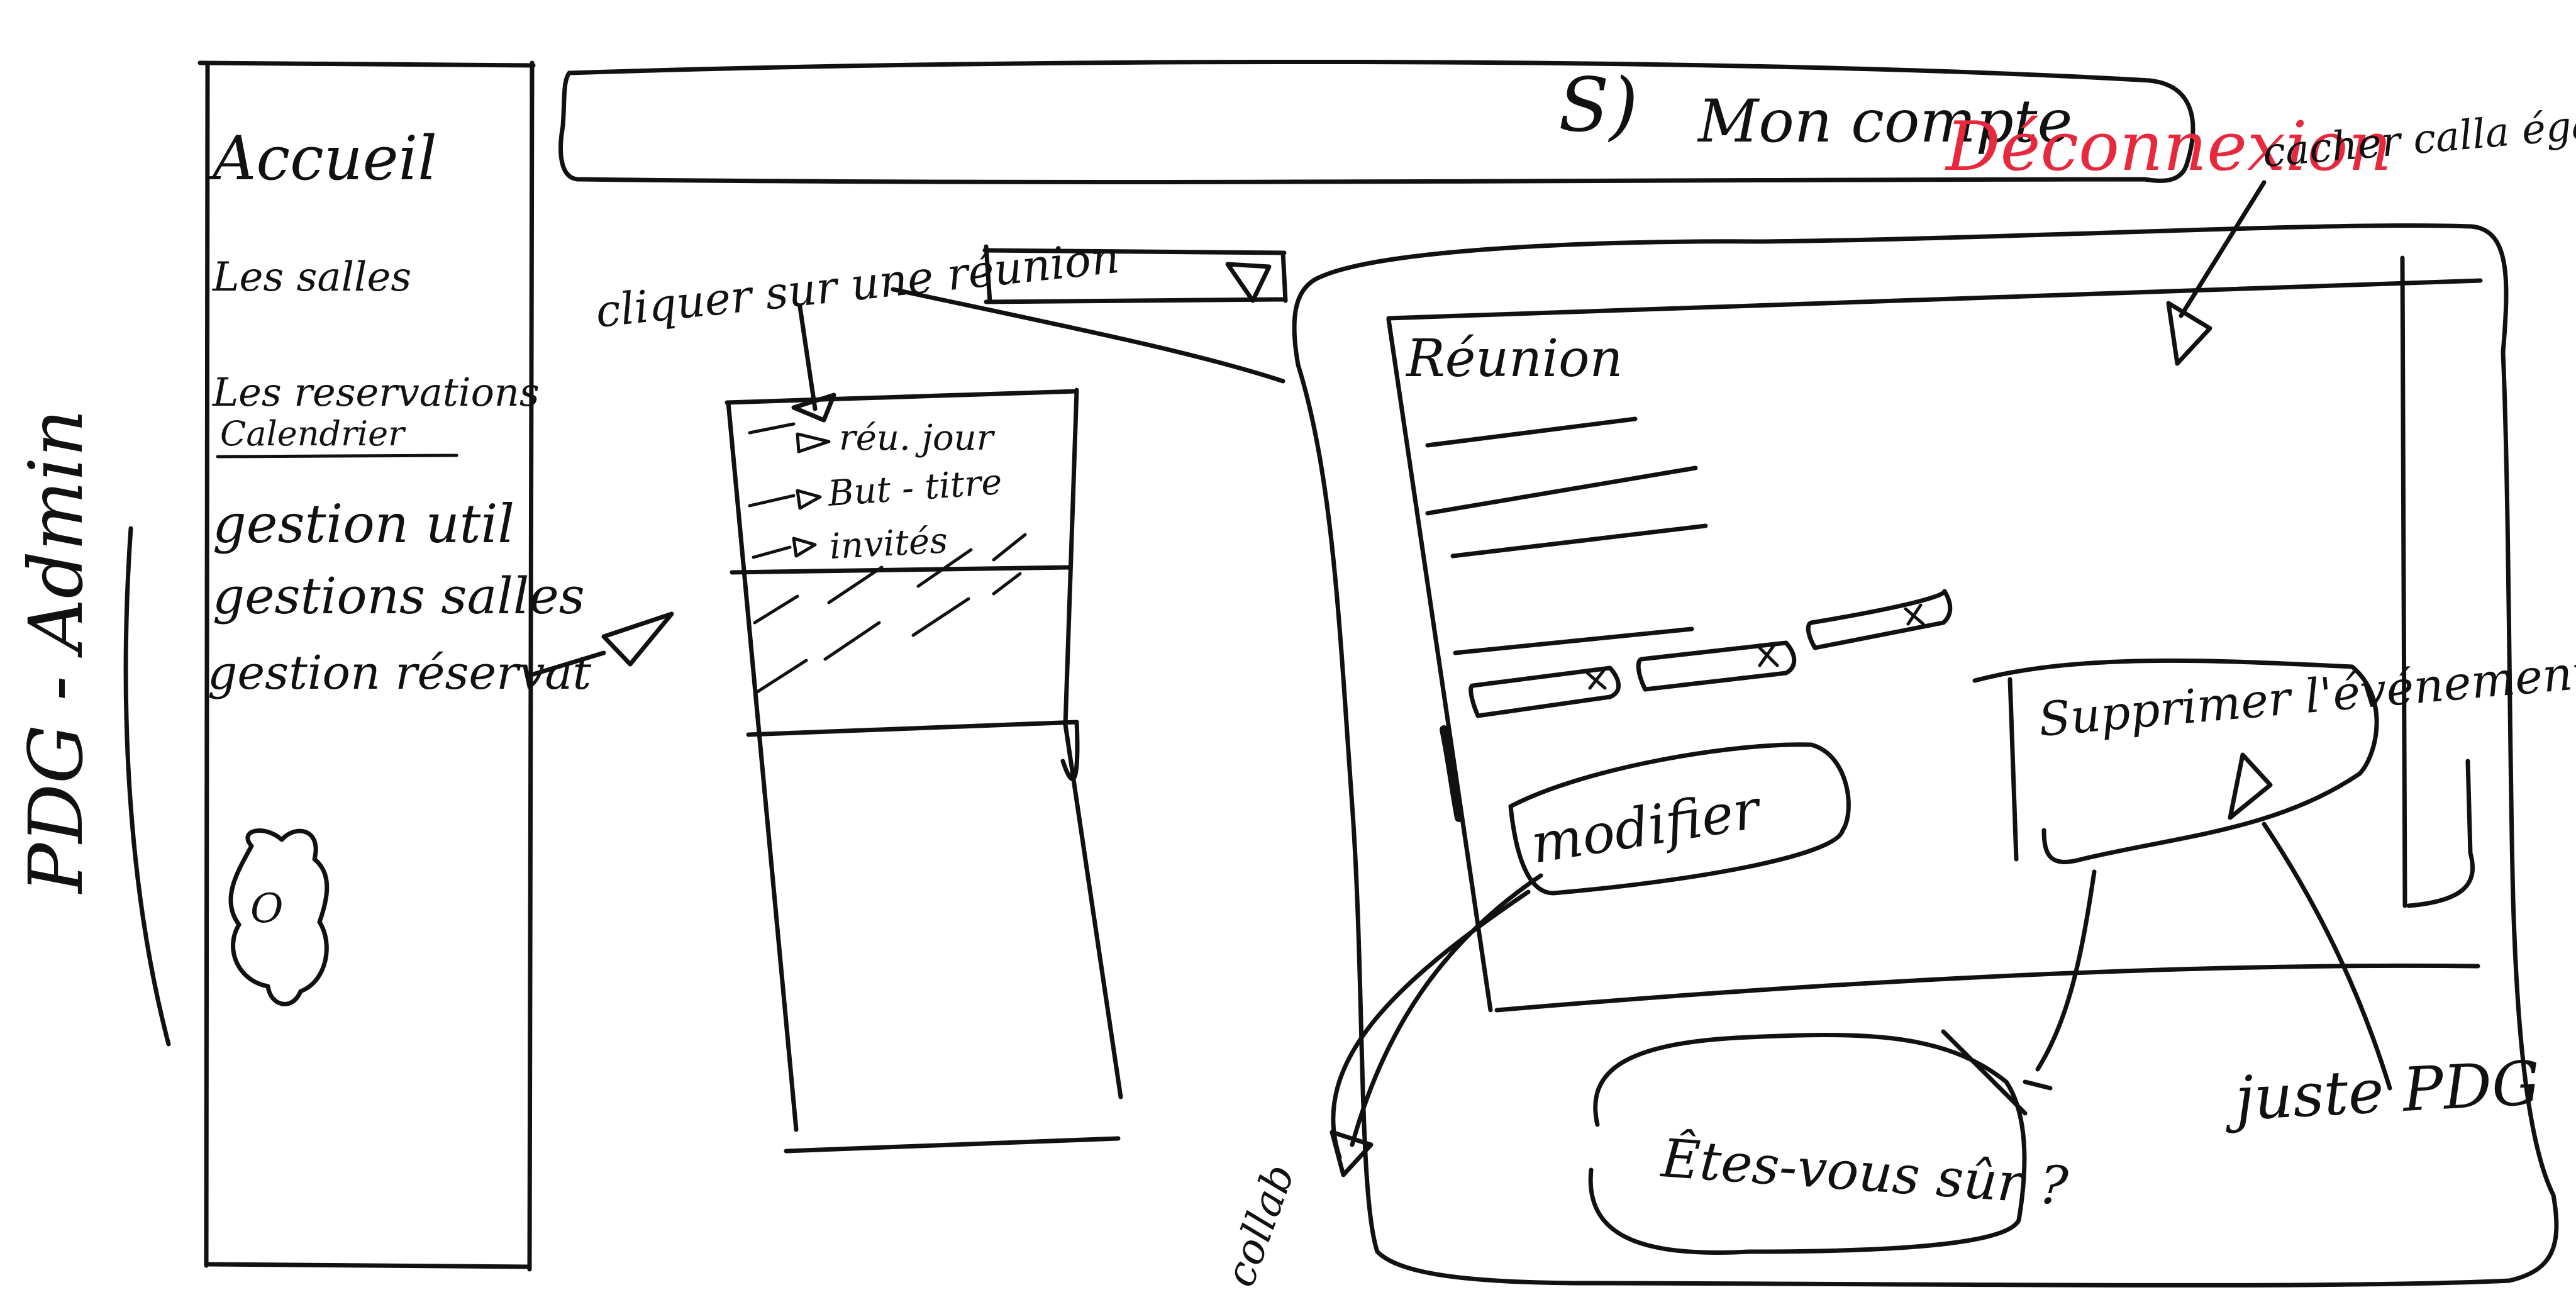 The image size is (2576, 1302). I want to click on list-item: But - titre, so click(875, 489).